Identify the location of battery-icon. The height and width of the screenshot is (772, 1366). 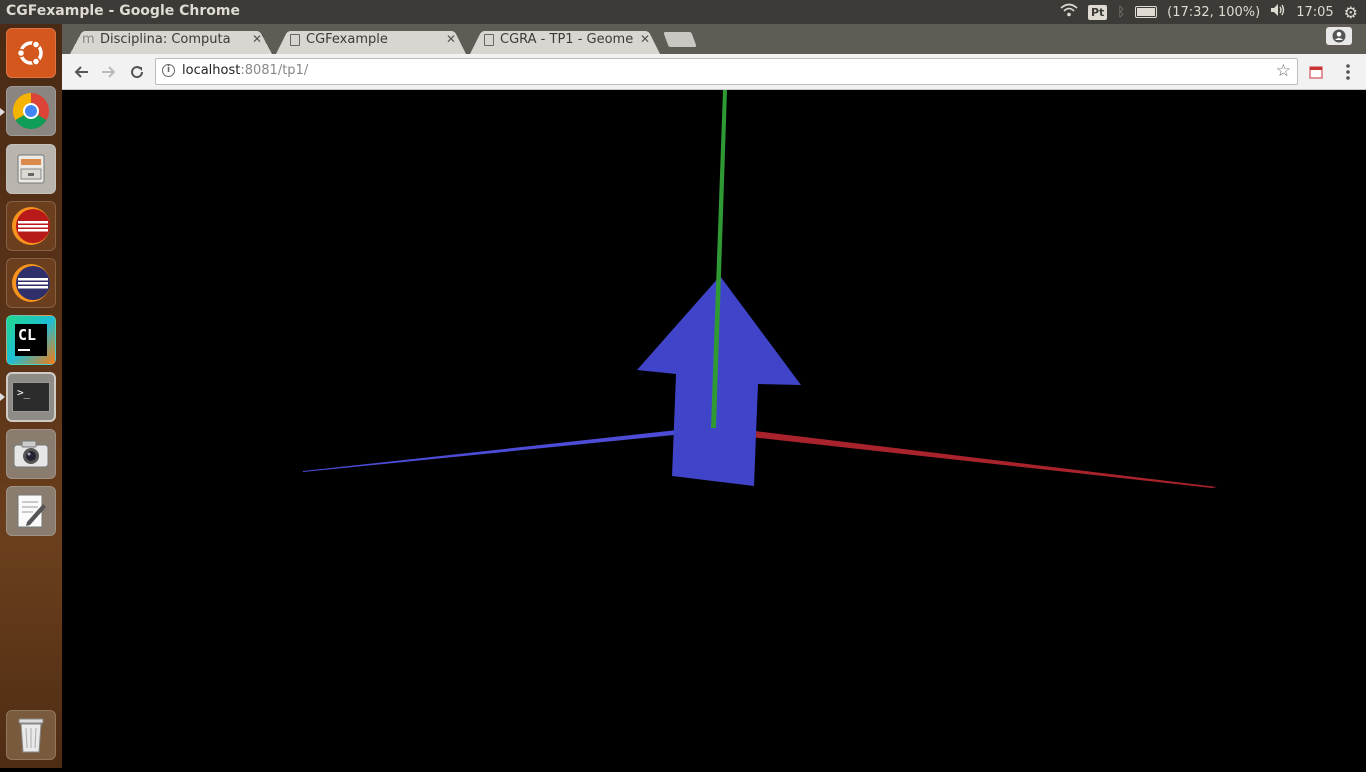
(1146, 12).